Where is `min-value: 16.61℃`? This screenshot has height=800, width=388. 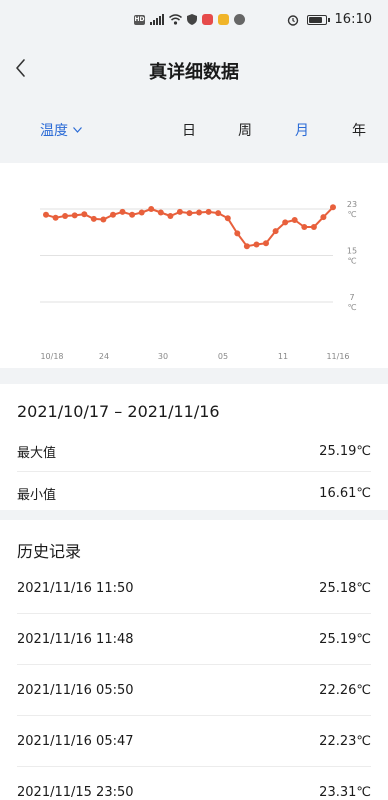 min-value: 16.61℃ is located at coordinates (345, 493).